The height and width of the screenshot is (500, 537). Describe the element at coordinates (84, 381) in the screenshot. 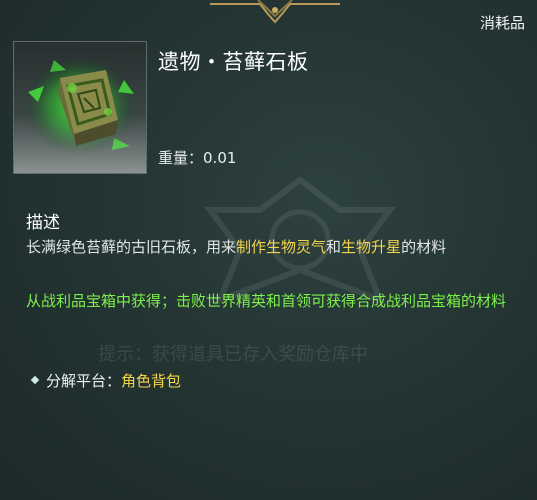

I see `salvage-label: 分解平台：` at that location.